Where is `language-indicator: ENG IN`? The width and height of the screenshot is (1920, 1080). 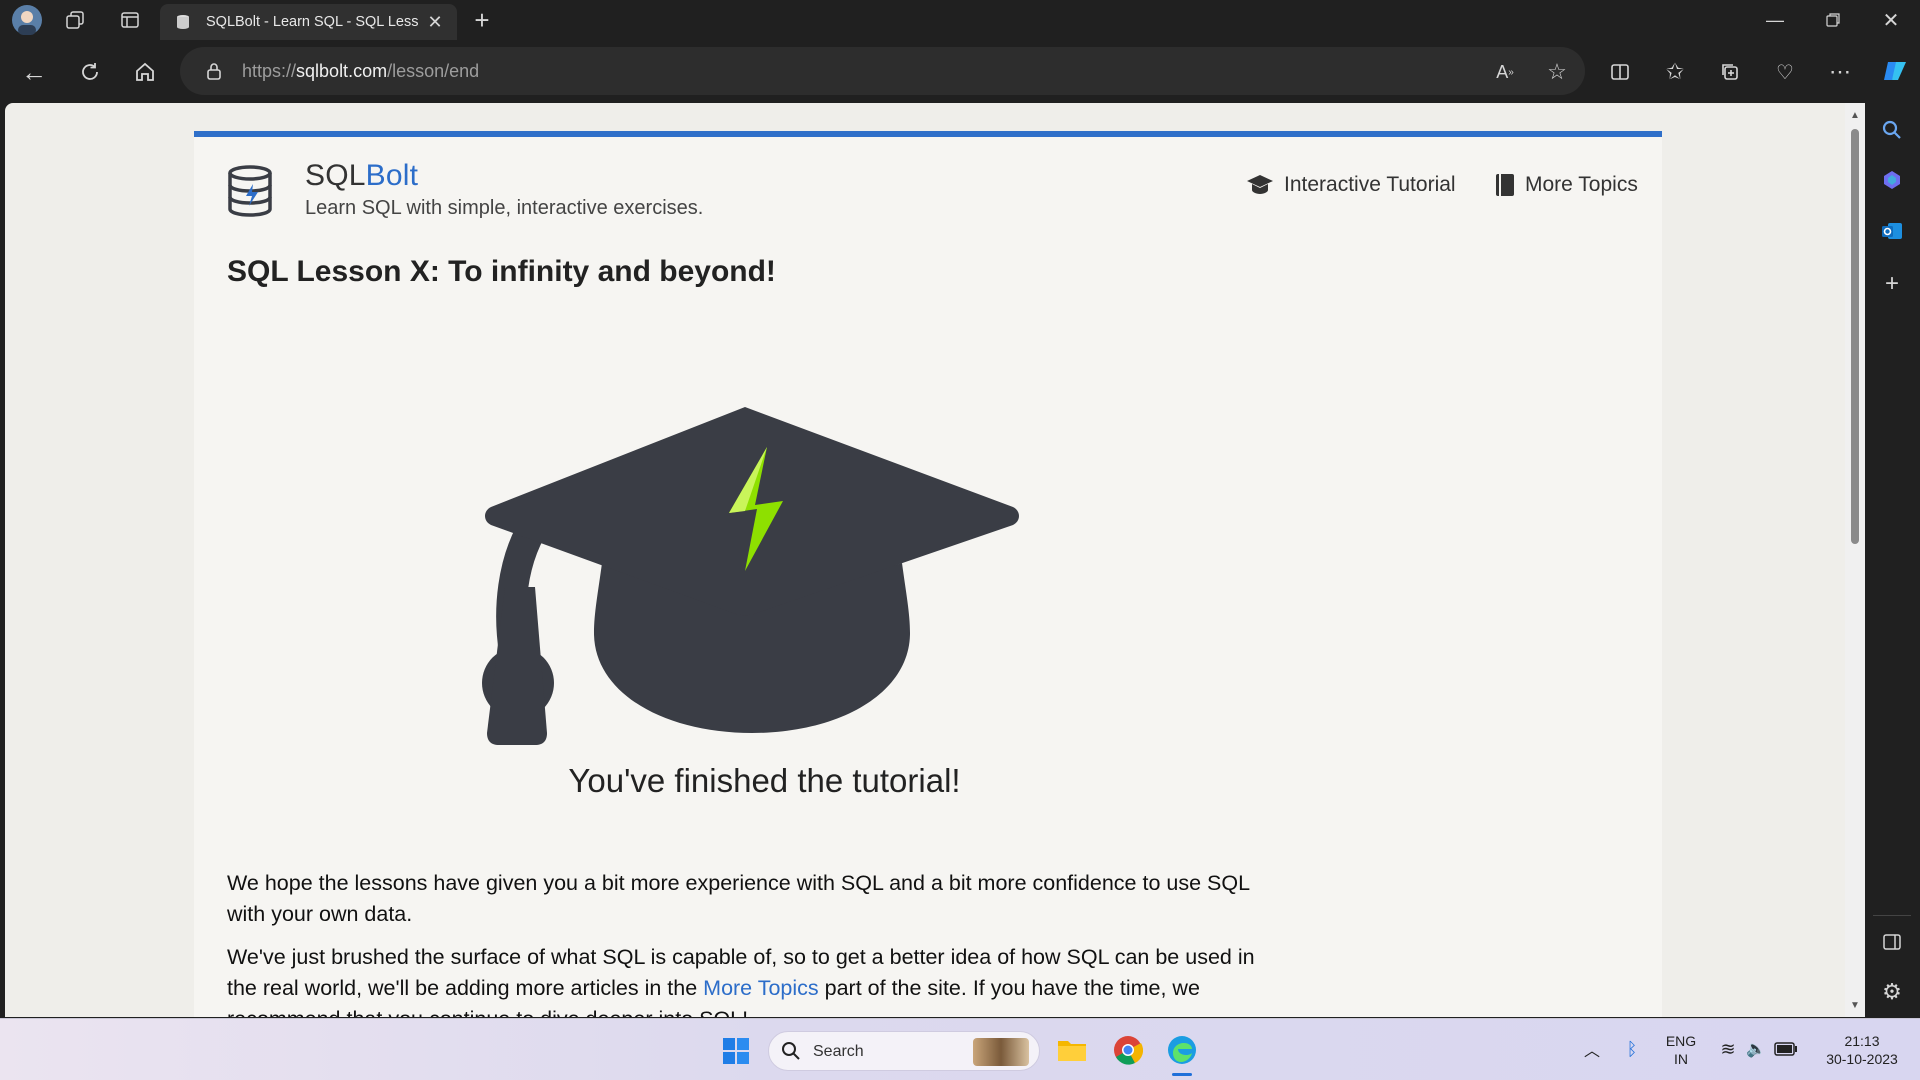 language-indicator: ENG IN is located at coordinates (1681, 1050).